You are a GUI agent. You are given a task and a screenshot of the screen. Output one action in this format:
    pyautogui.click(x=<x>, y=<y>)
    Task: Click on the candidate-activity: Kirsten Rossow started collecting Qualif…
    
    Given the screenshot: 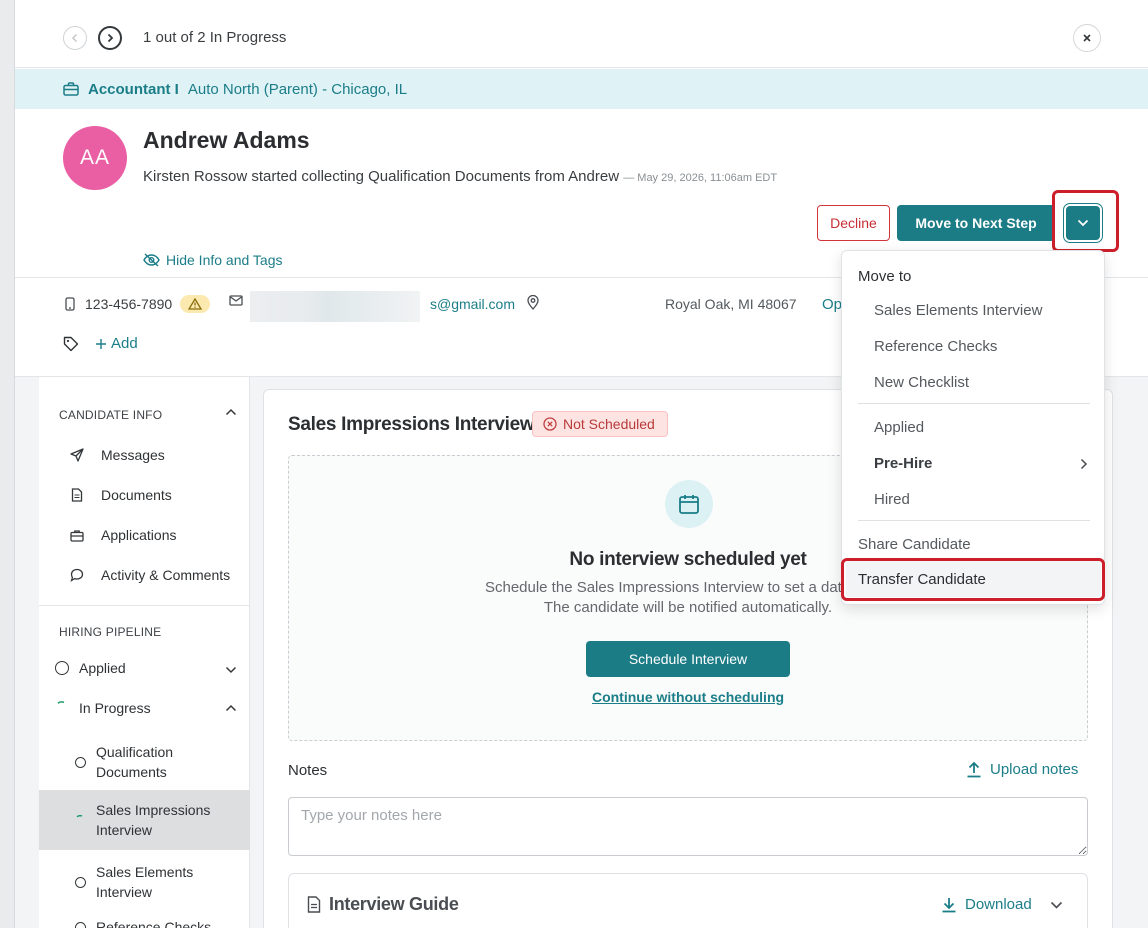 What is the action you would take?
    pyautogui.click(x=460, y=176)
    